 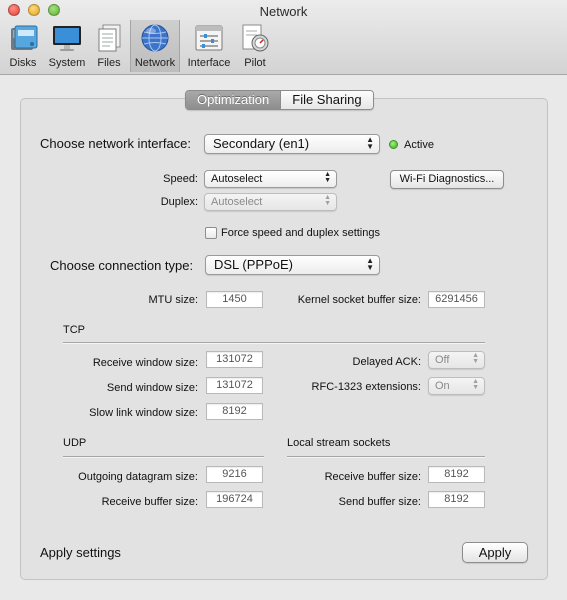 I want to click on toolbar-item-files: Files, so click(x=109, y=46).